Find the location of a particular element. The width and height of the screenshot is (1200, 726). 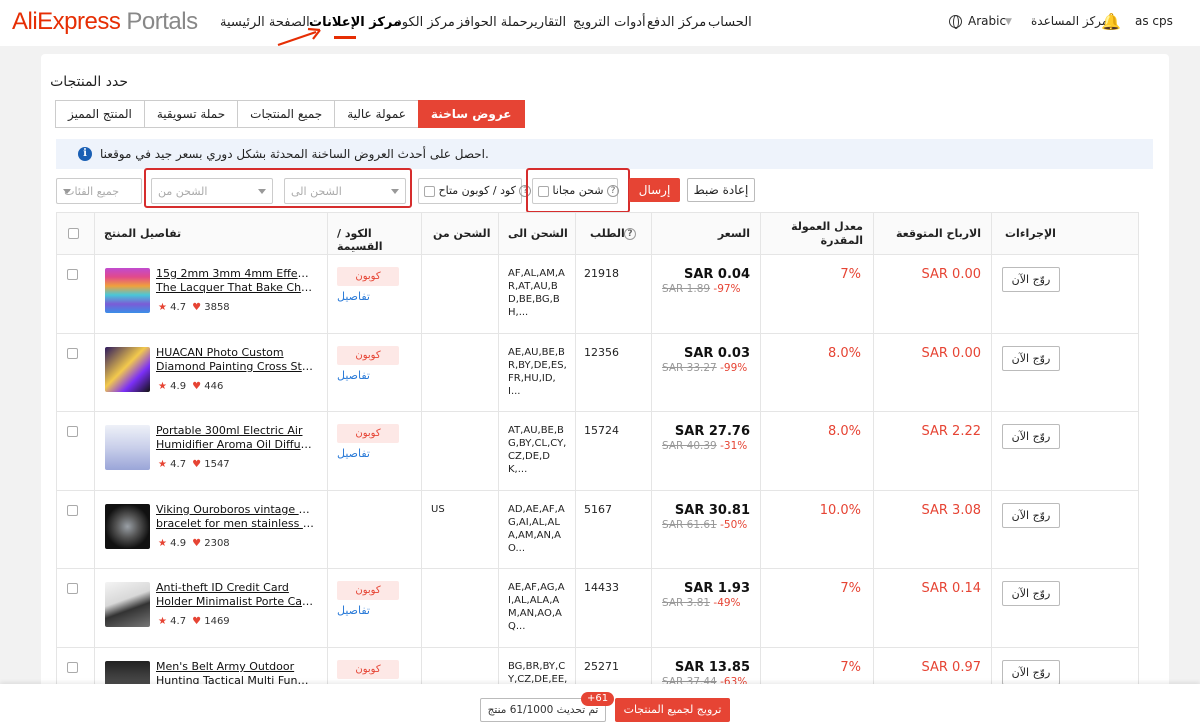

tab-hot-deals: عروض ساخنة is located at coordinates (471, 114).